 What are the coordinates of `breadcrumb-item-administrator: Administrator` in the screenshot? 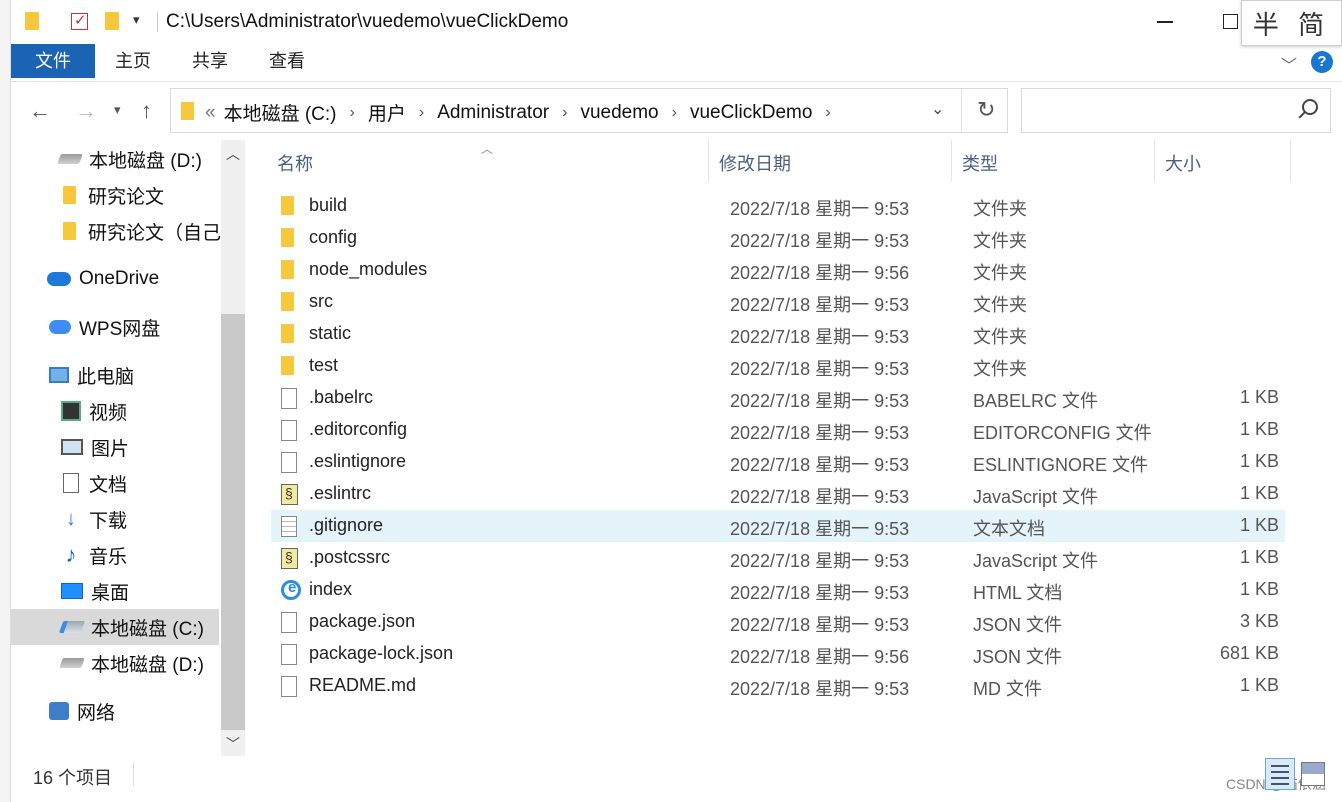 It's located at (493, 113).